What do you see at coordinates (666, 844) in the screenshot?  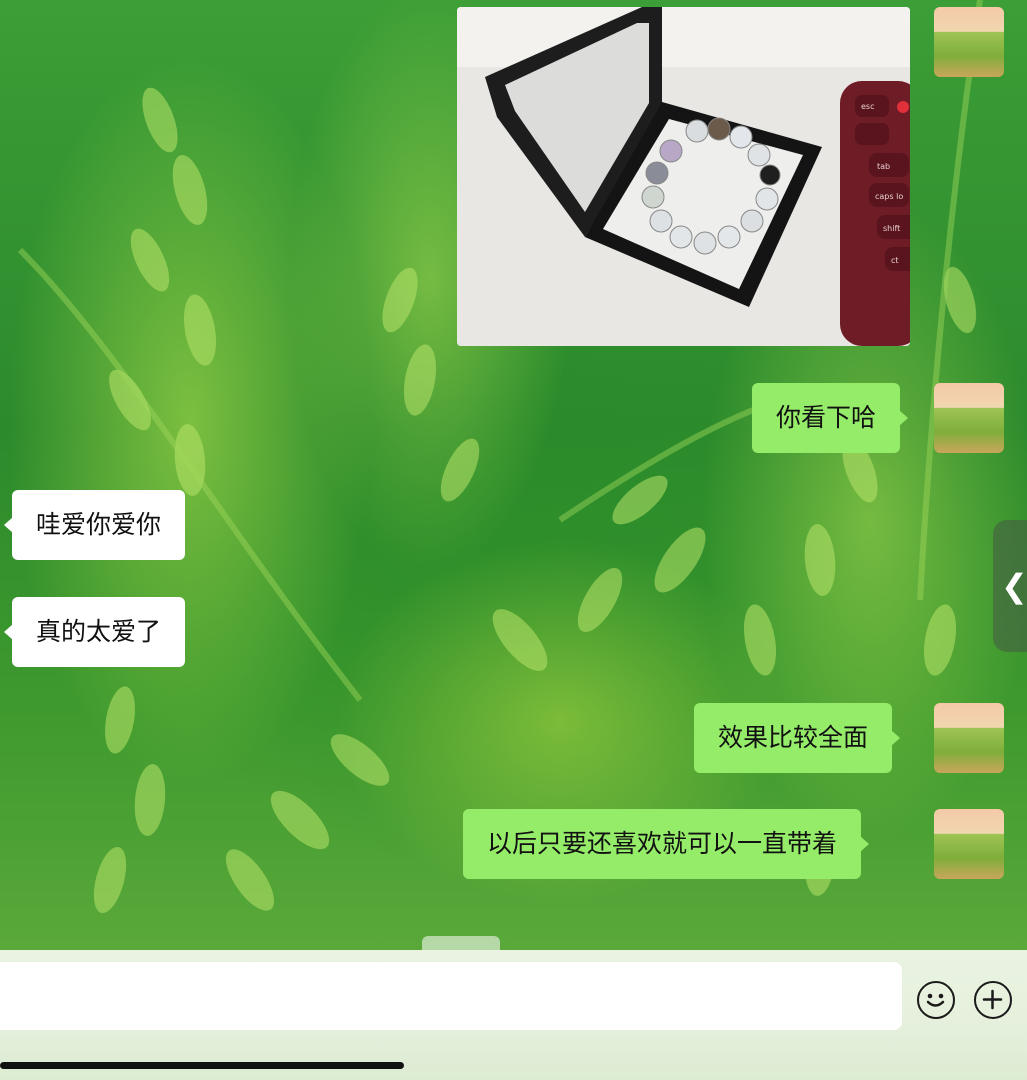 I see `message-bubble-outgoing: 以后只要还喜欢就可以一直带着` at bounding box center [666, 844].